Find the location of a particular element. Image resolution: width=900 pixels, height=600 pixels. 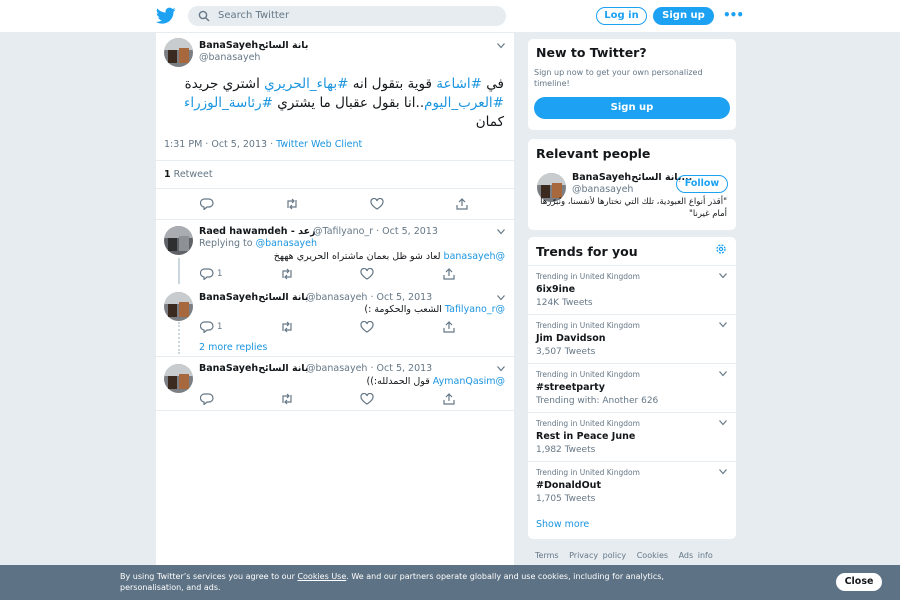

search-input: Search Twitter is located at coordinates (347, 16).